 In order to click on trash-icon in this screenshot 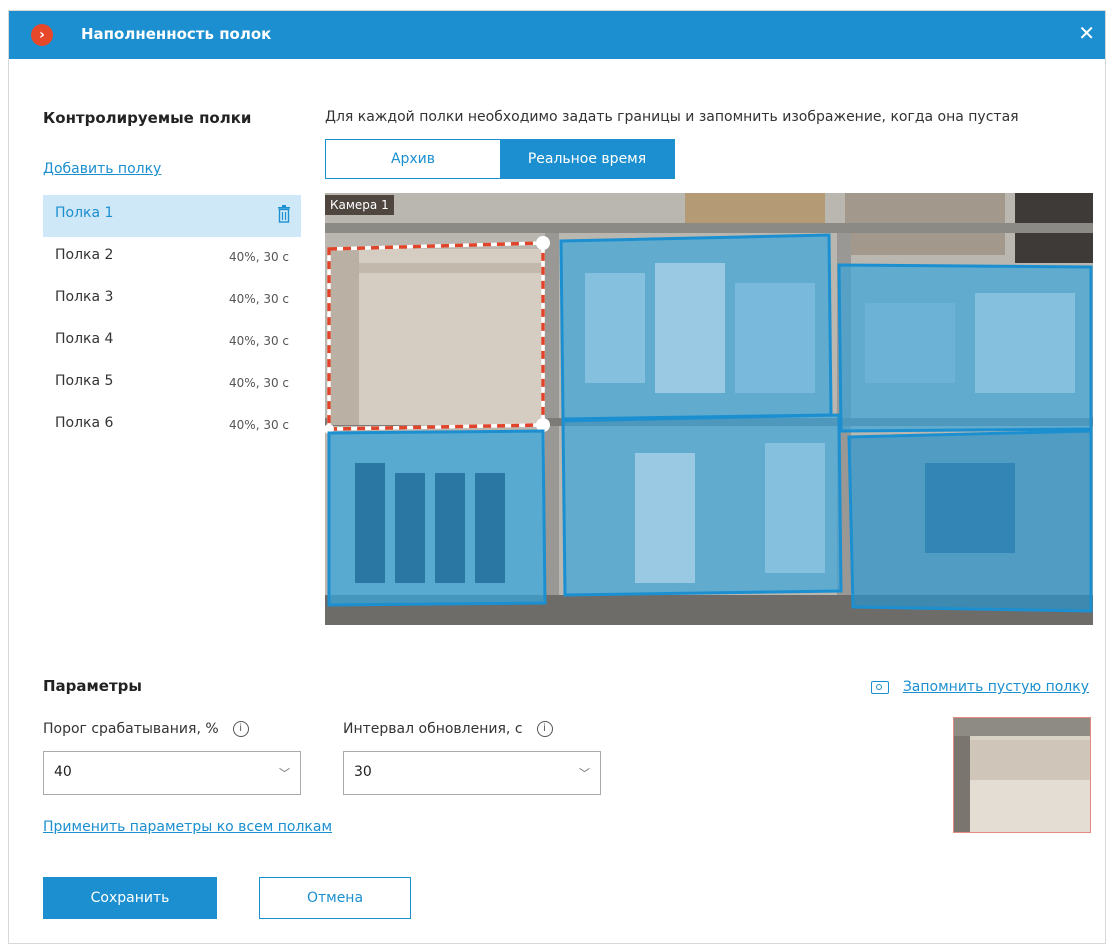, I will do `click(284, 214)`.